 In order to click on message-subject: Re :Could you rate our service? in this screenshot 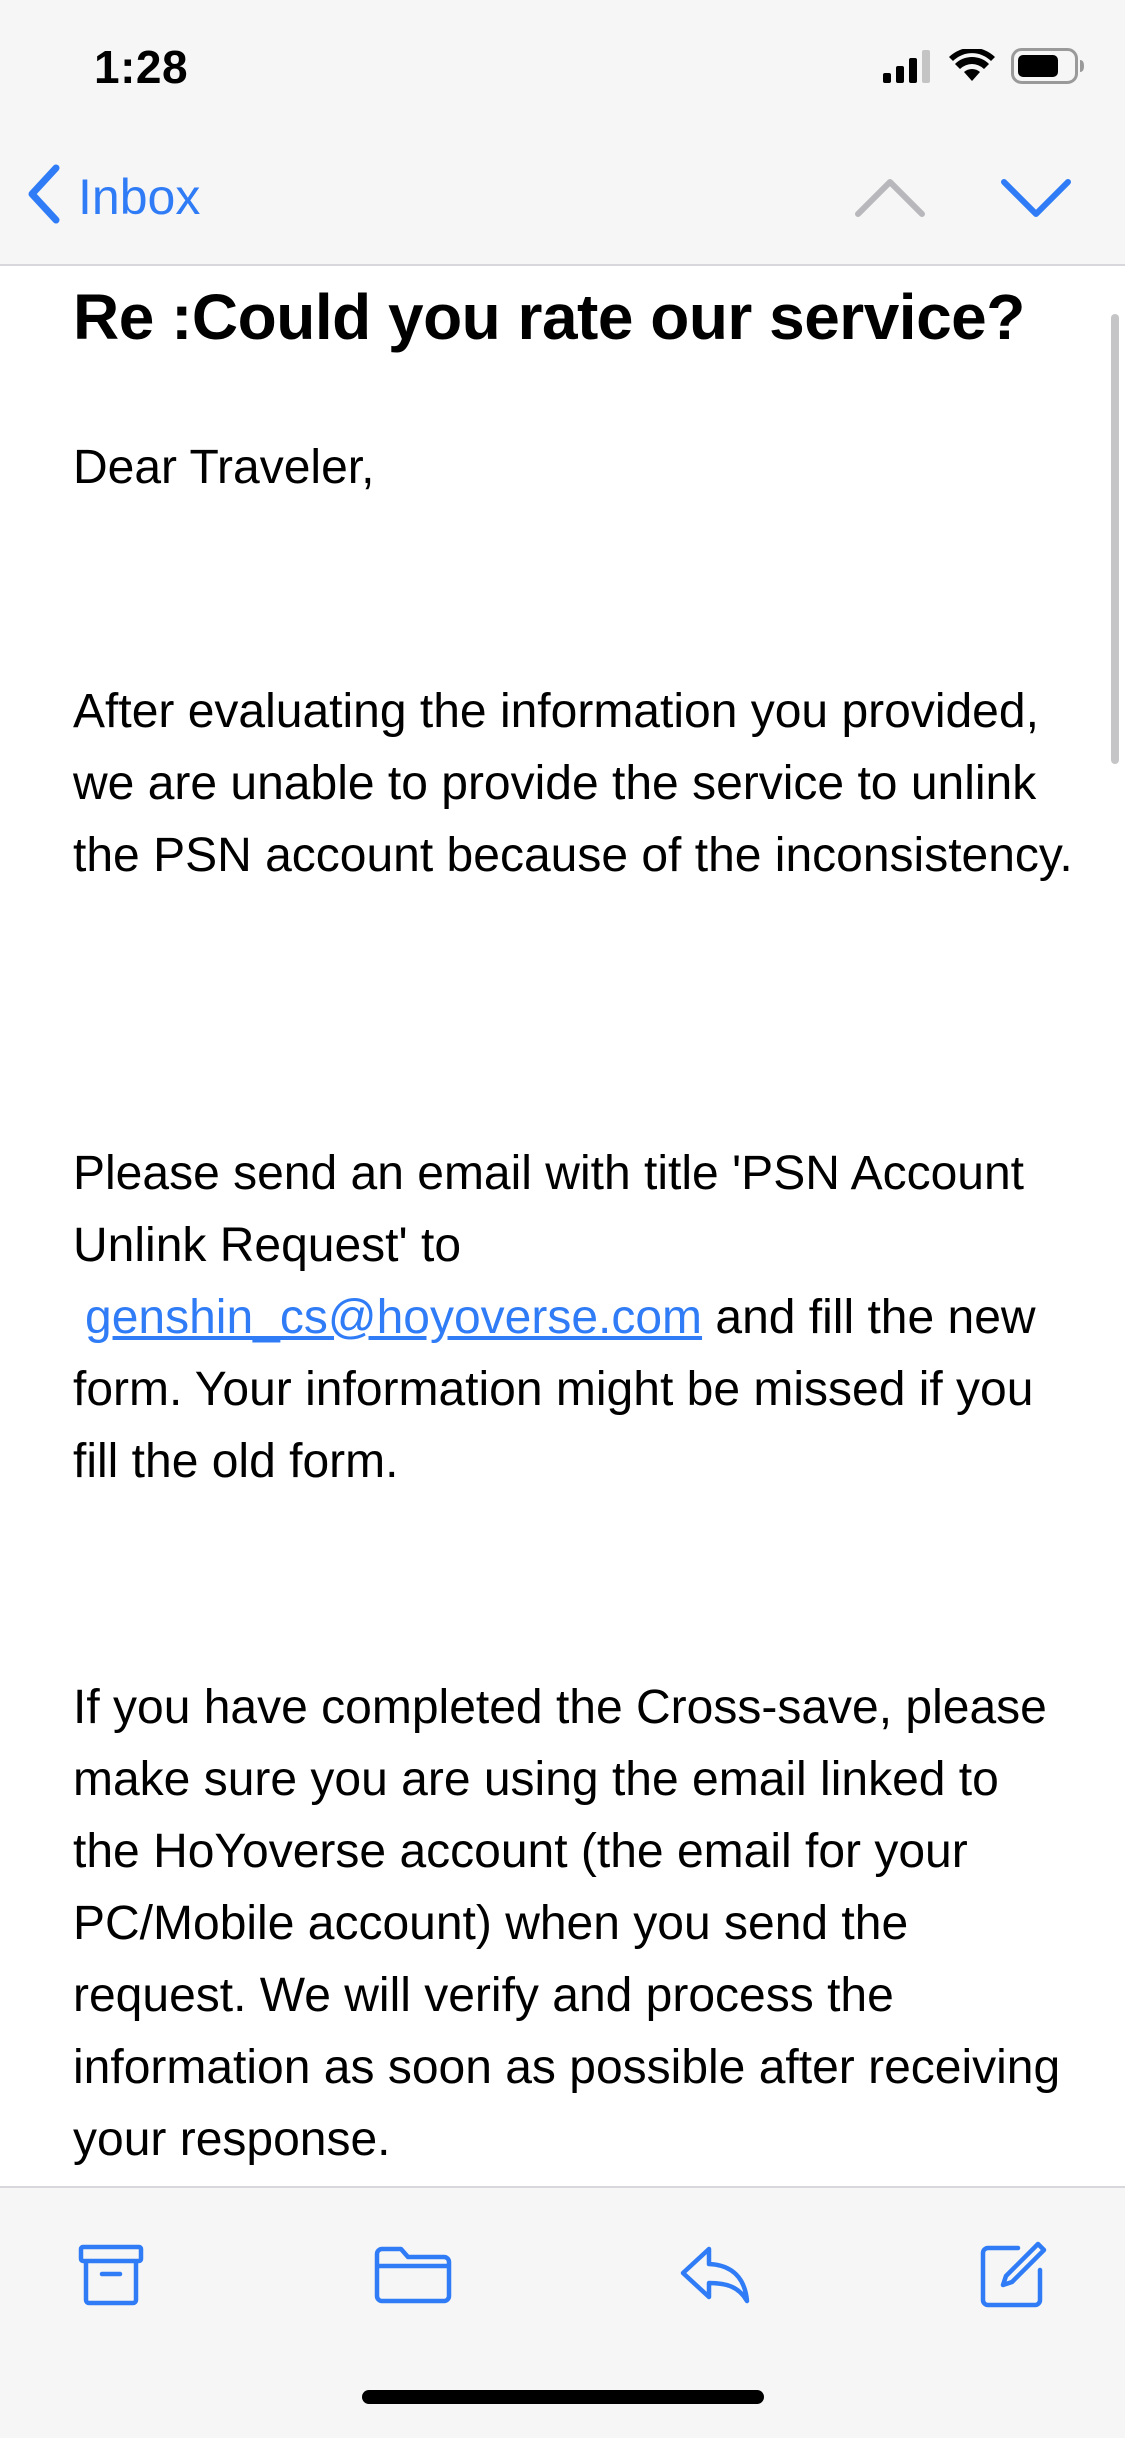, I will do `click(549, 317)`.